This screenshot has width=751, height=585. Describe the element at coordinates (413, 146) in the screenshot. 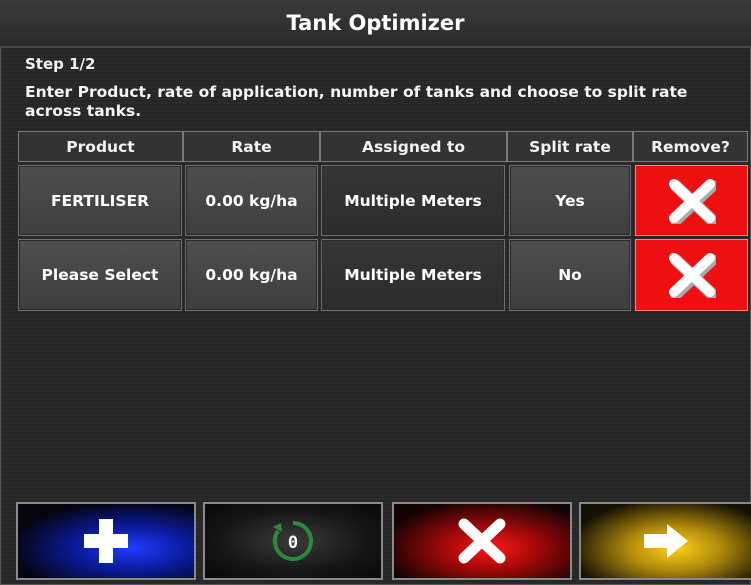

I see `header-assigned-to: Assigned to` at that location.